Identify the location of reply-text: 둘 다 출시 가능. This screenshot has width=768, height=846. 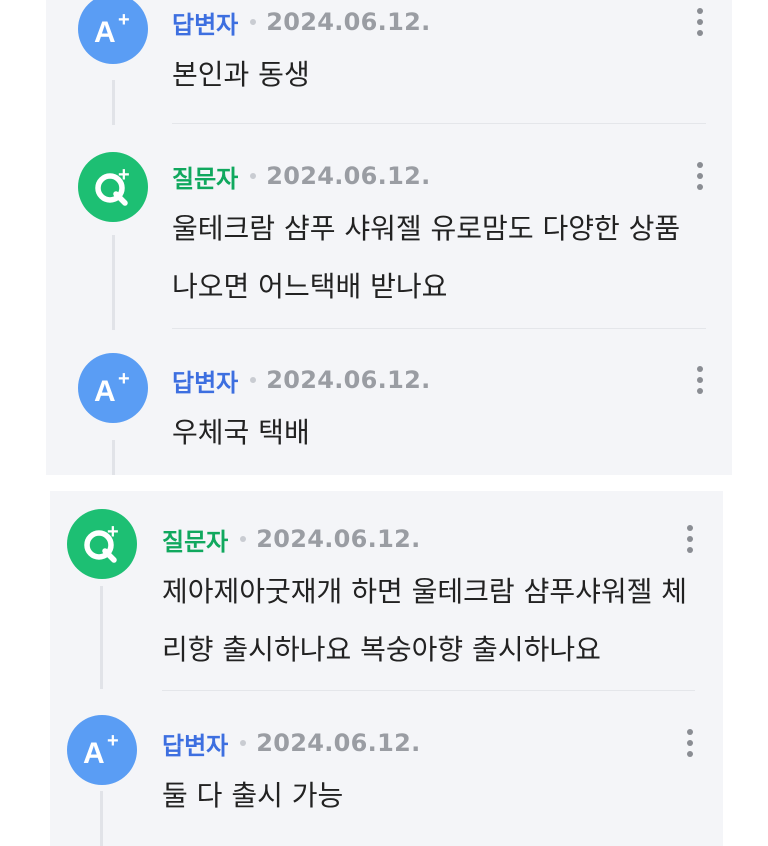
(252, 796).